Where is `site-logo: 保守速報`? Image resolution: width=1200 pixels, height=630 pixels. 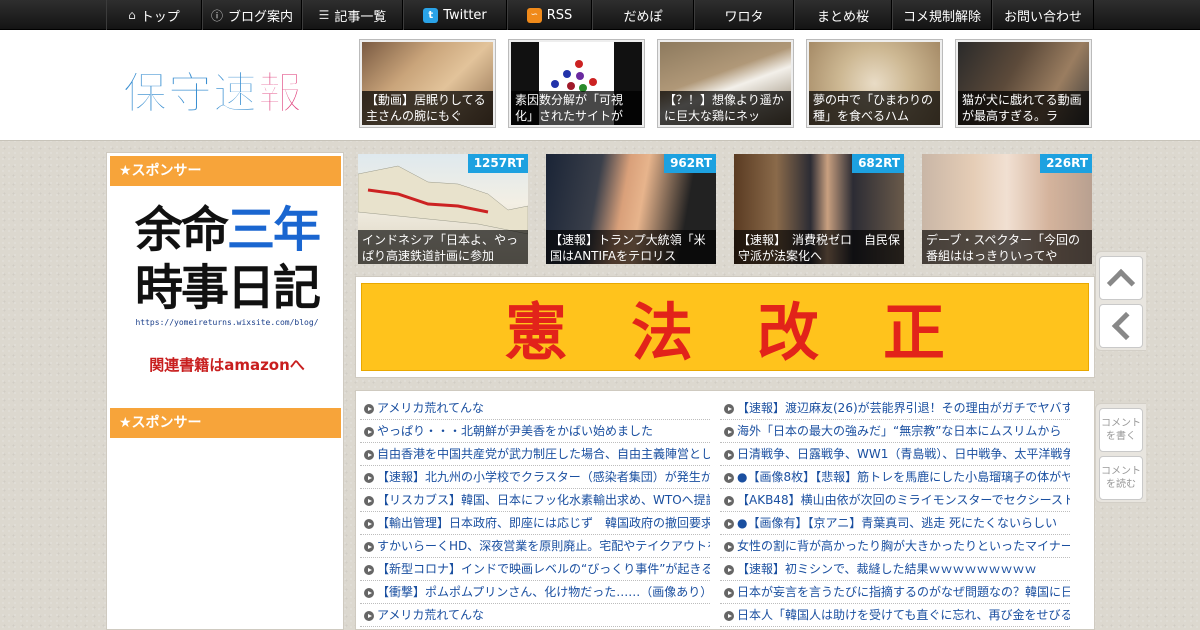
site-logo: 保守速報 is located at coordinates (213, 89).